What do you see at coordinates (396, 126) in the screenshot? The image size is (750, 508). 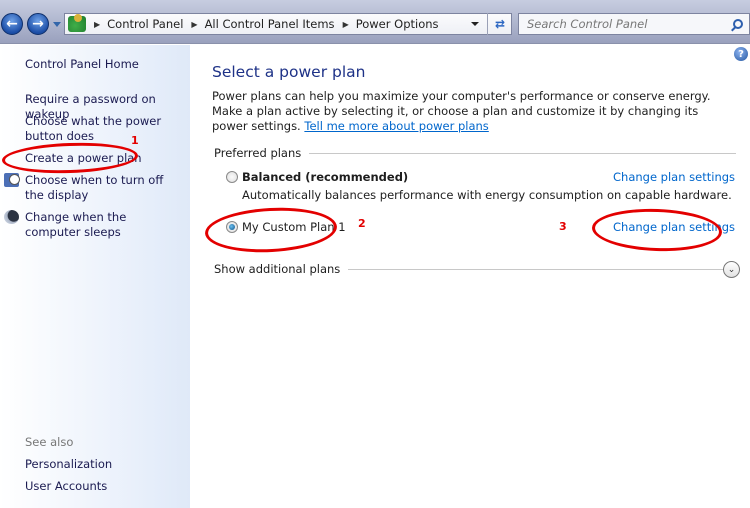 I see `tell-me-more-link: Tell me more about power plans` at bounding box center [396, 126].